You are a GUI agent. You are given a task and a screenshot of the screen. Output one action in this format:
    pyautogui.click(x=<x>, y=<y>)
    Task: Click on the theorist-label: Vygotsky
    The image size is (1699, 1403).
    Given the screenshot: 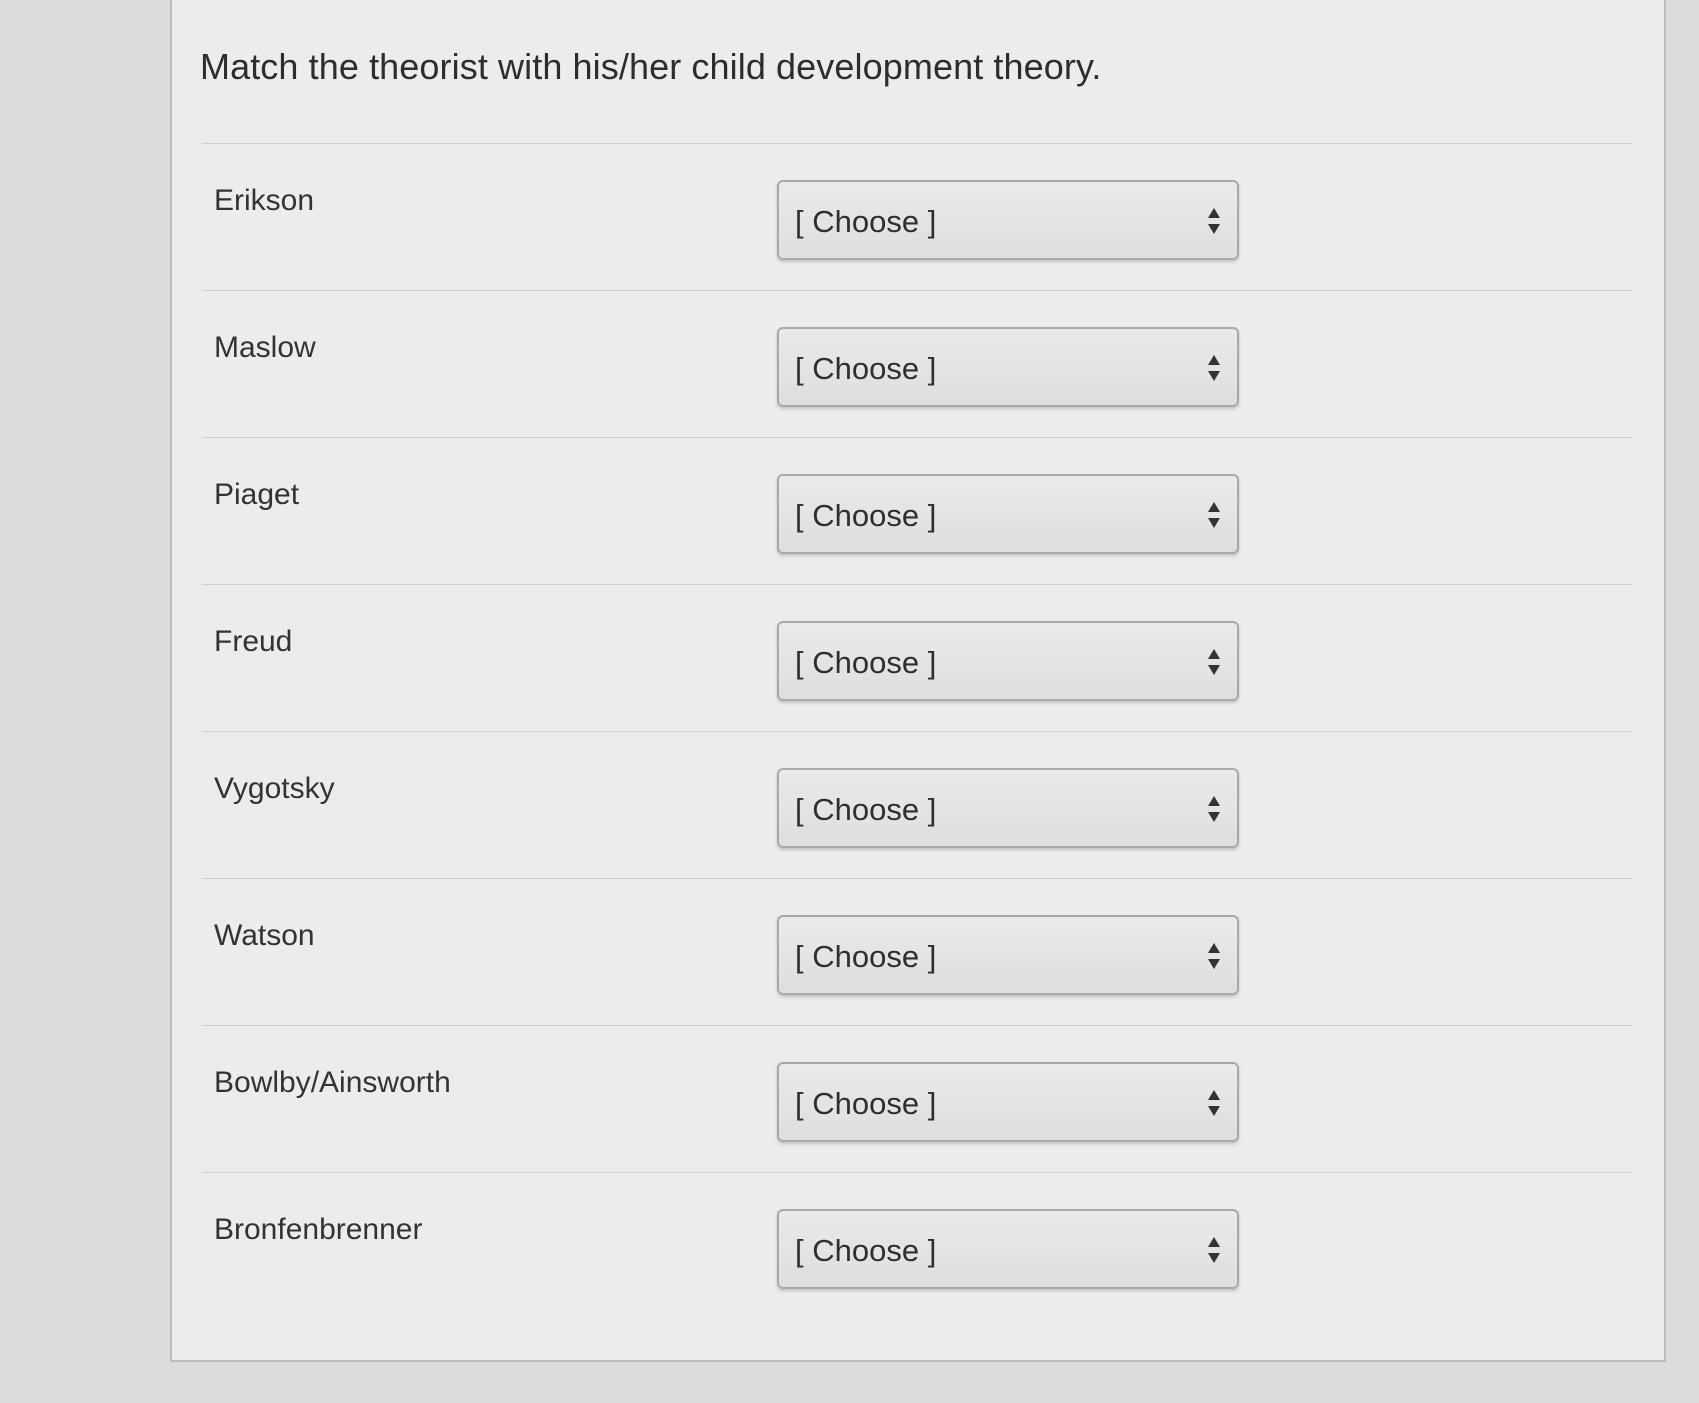 What is the action you would take?
    pyautogui.click(x=274, y=788)
    